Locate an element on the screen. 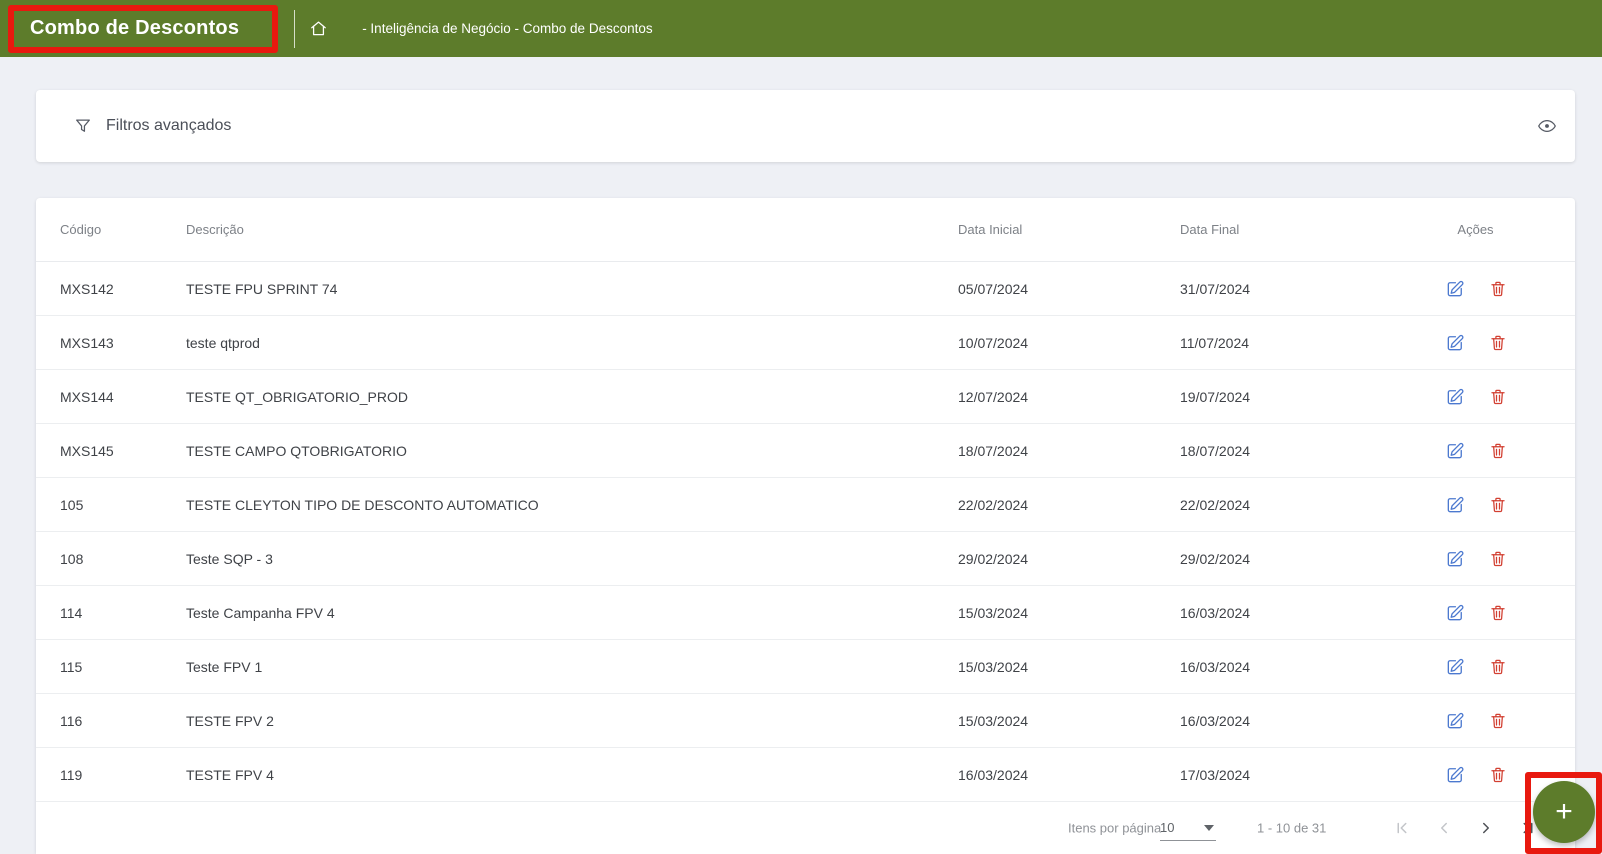 The height and width of the screenshot is (854, 1602). eye-icon is located at coordinates (1547, 126).